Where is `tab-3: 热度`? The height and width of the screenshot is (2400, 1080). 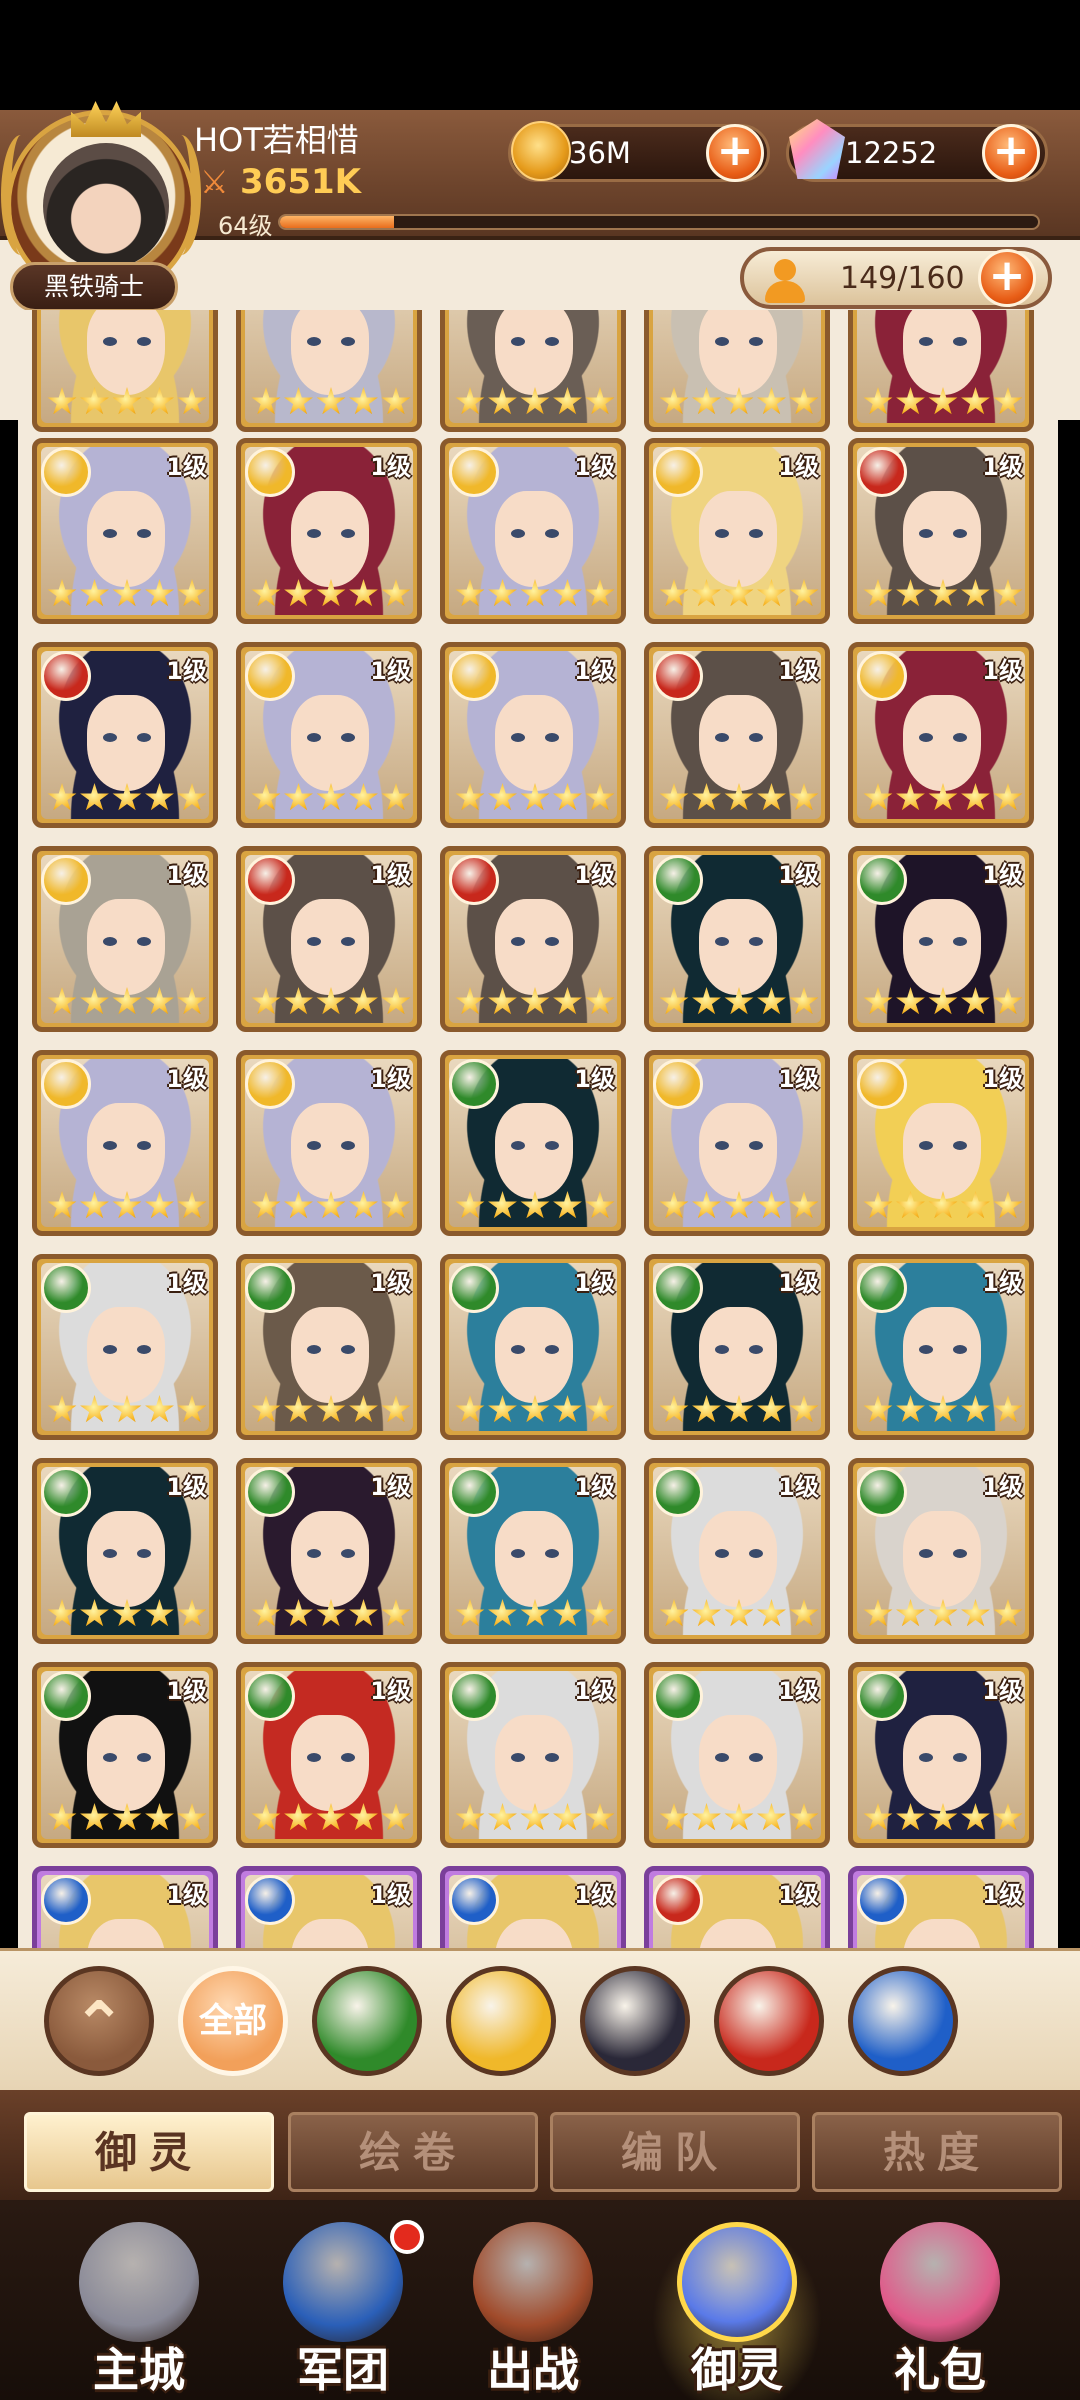 tab-3: 热度 is located at coordinates (937, 2152).